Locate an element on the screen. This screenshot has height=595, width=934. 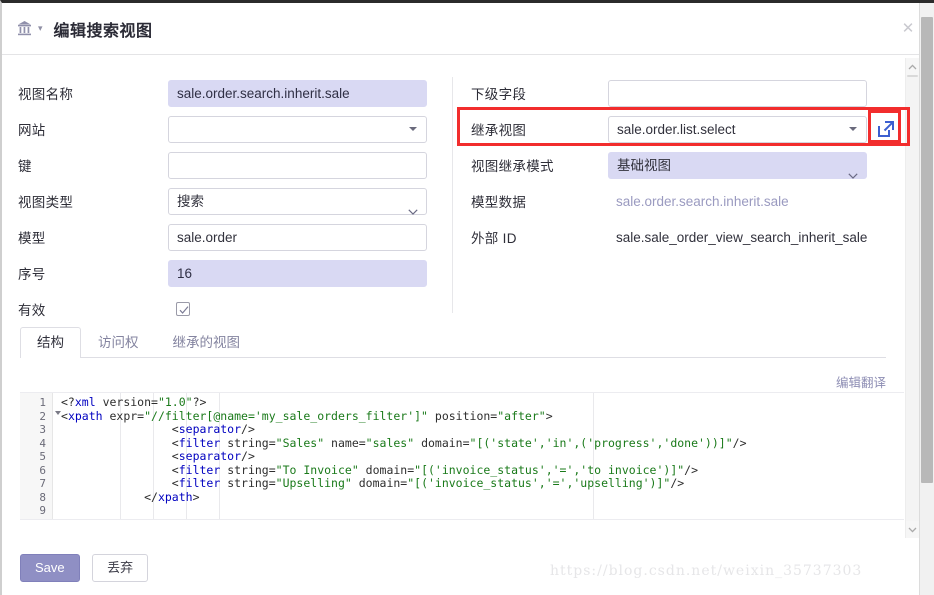
line-number: 1 is located at coordinates (42, 402).